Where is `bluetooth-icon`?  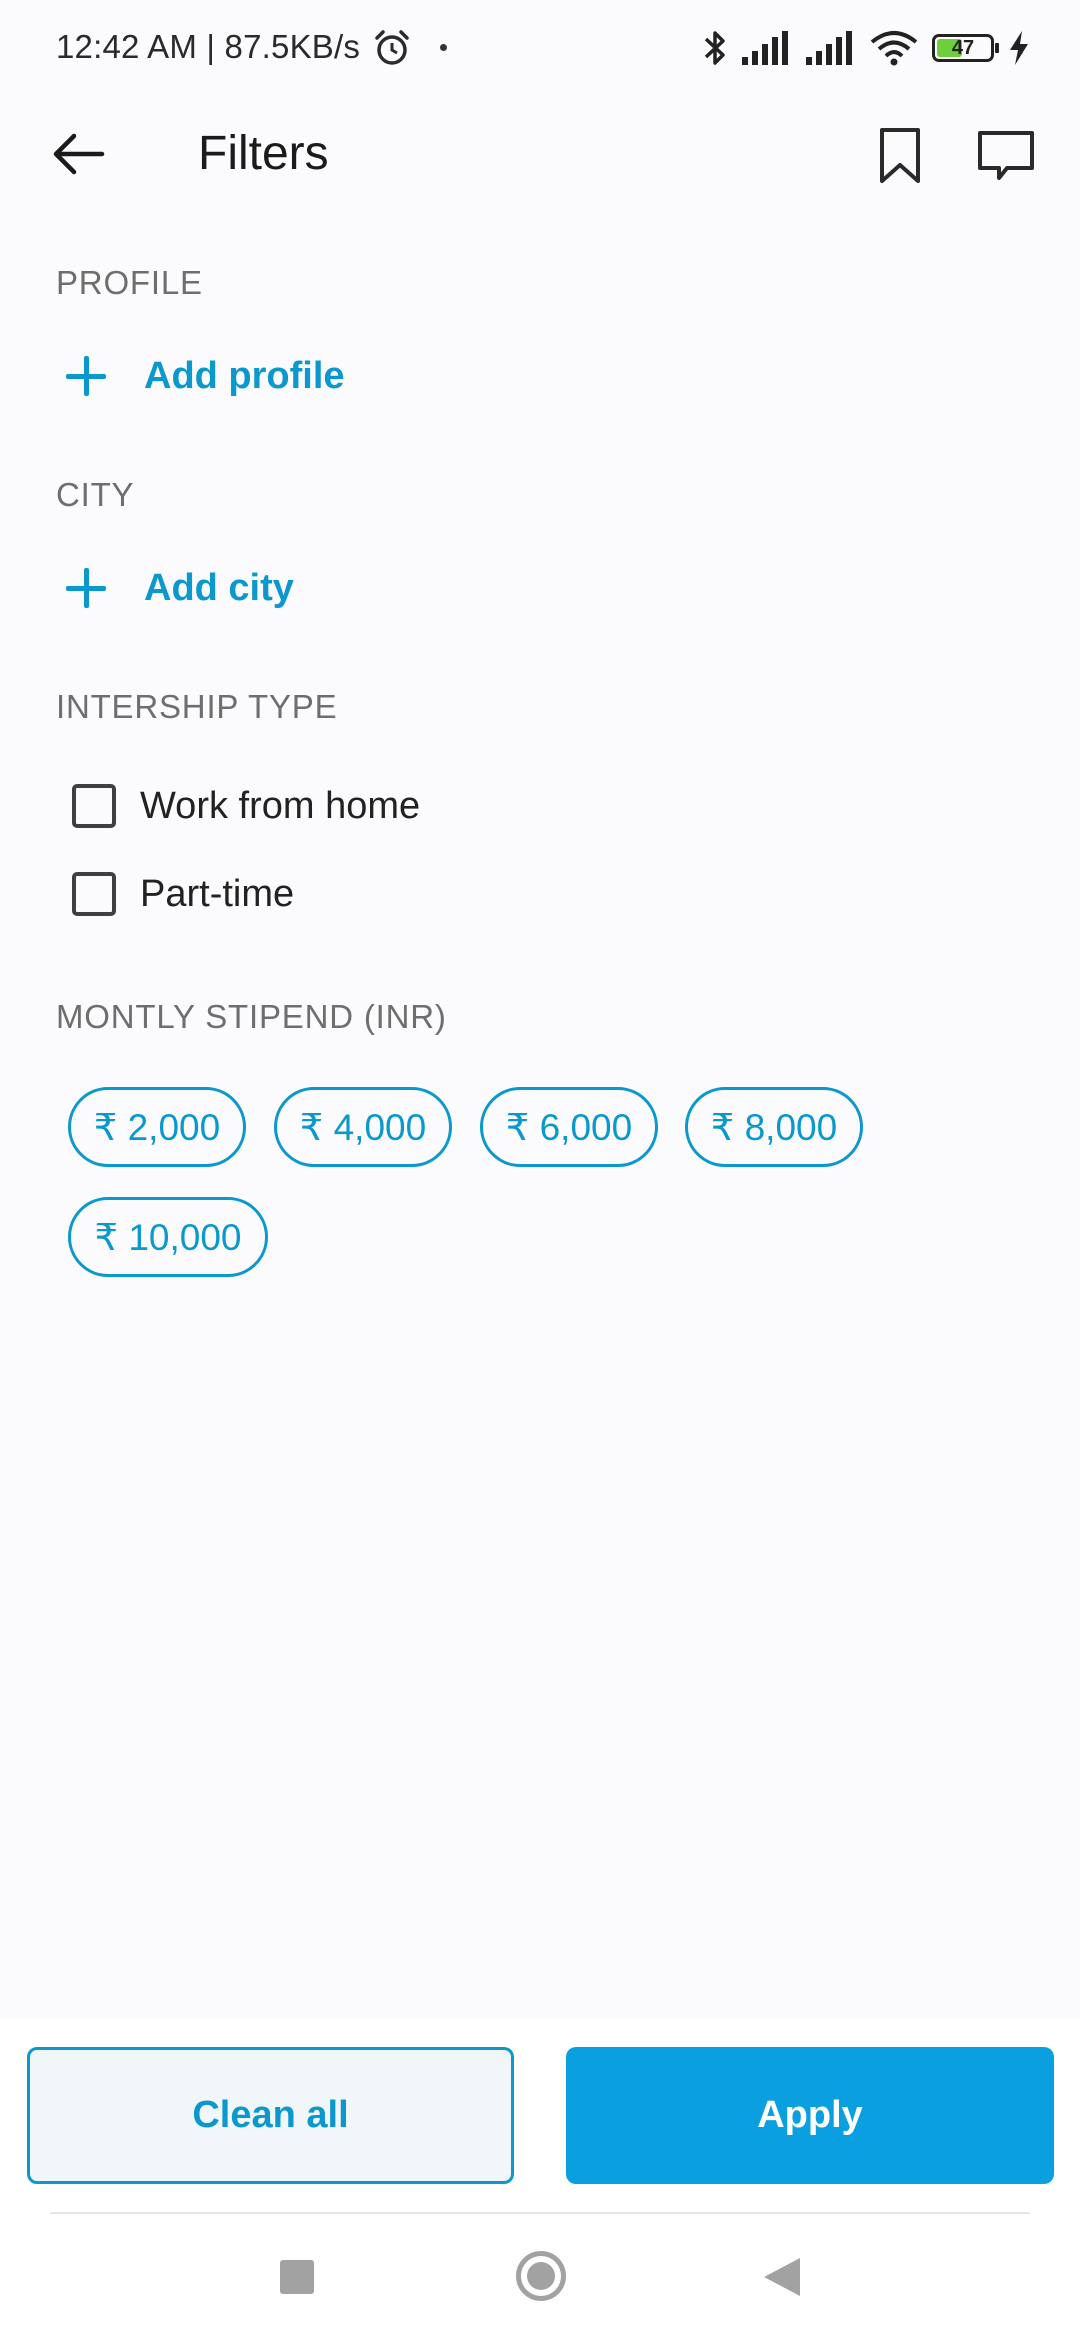
bluetooth-icon is located at coordinates (714, 48).